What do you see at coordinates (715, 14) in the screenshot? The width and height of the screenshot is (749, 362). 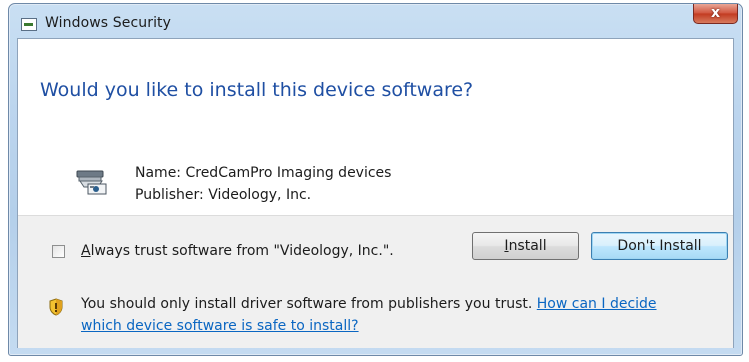 I see `close-button: x` at bounding box center [715, 14].